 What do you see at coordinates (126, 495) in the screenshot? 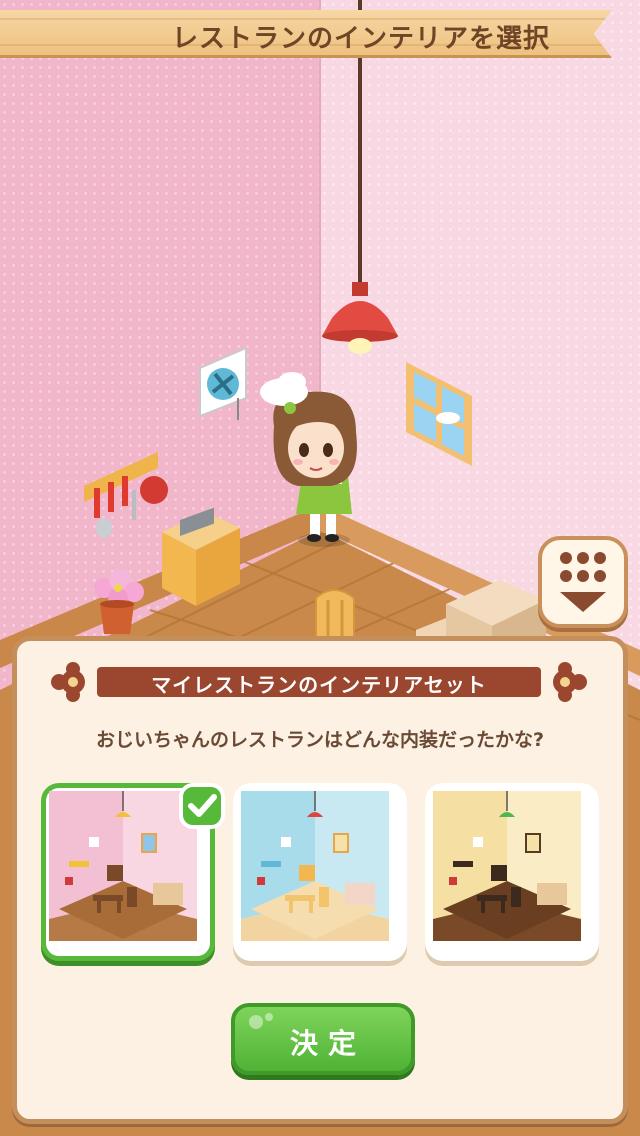
I see `utensil-rack` at bounding box center [126, 495].